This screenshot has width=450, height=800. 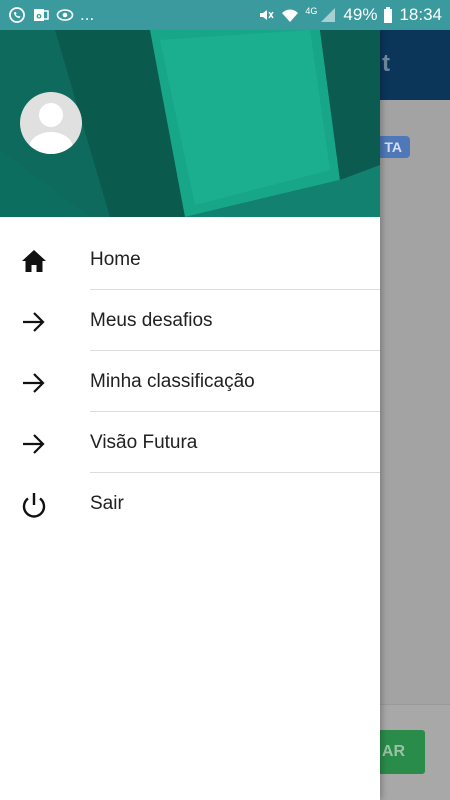 I want to click on status-bar: o ... 4G 49% 18:34, so click(x=225, y=15).